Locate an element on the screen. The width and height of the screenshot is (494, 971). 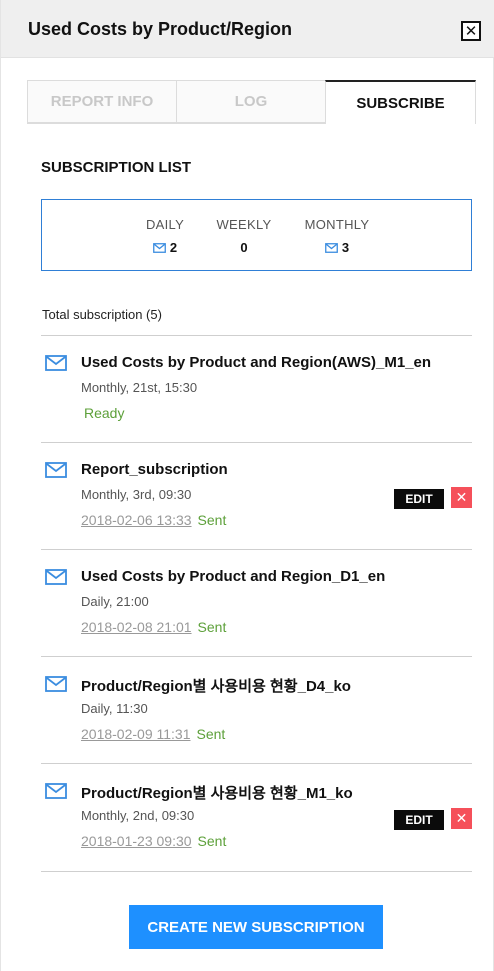
status-label: Ready is located at coordinates (104, 413).